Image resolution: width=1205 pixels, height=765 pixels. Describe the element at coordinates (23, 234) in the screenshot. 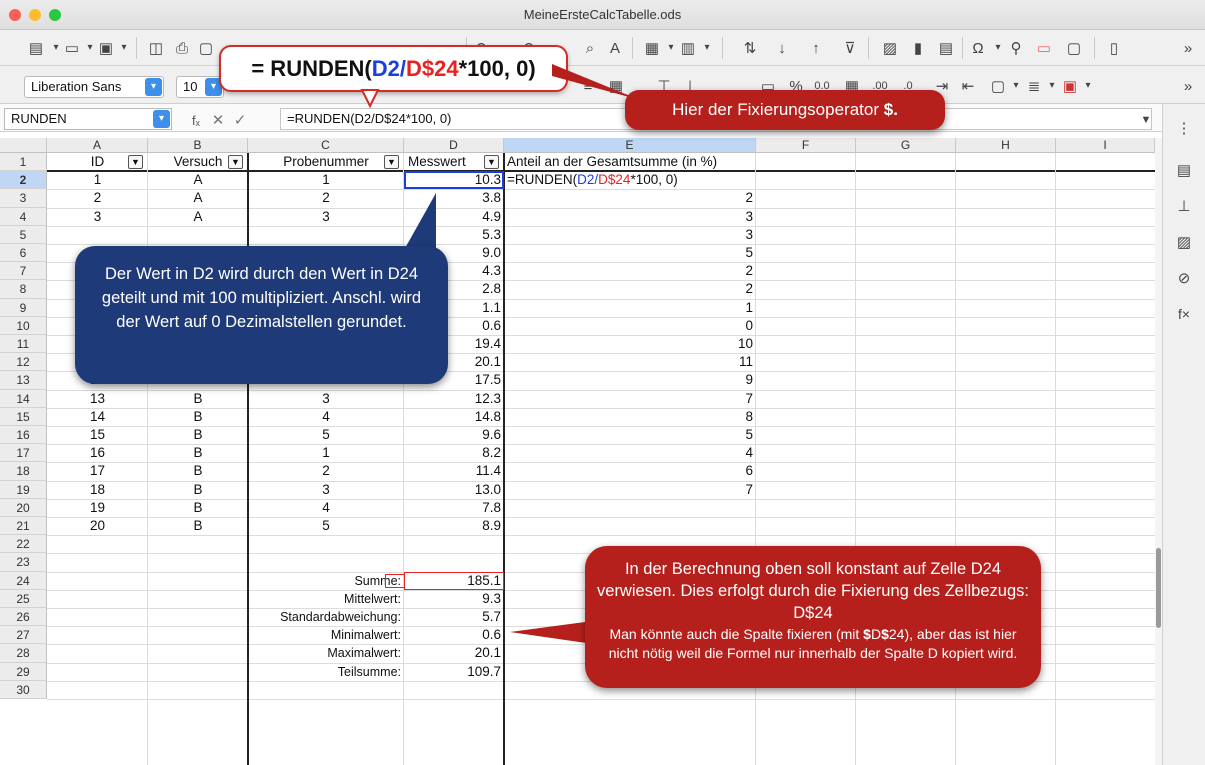

I see `row-header-5: 5` at that location.